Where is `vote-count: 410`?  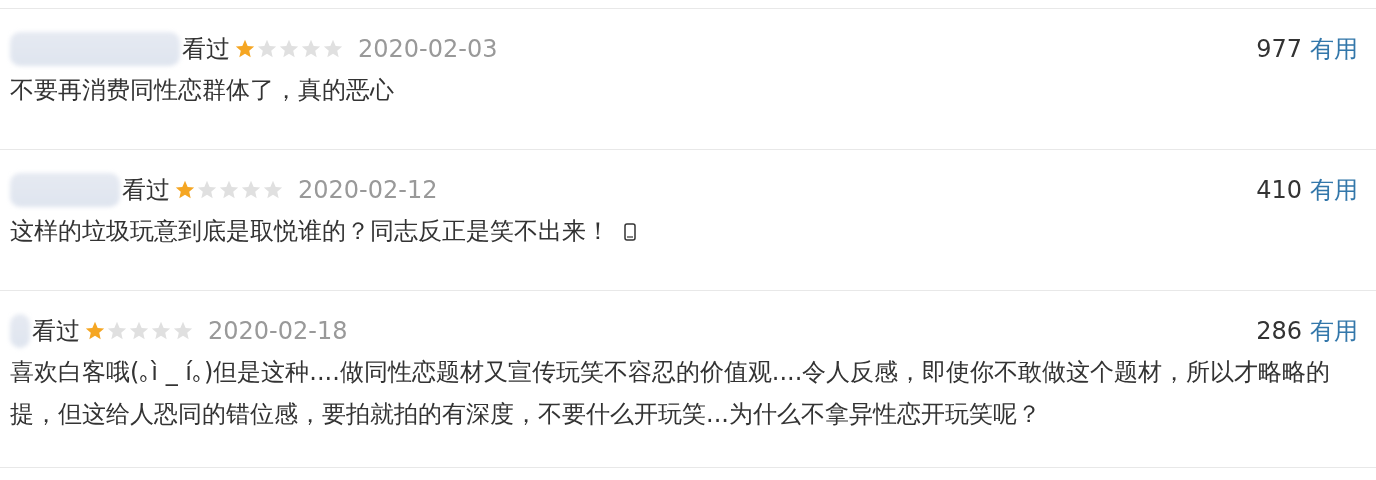 vote-count: 410 is located at coordinates (1279, 190).